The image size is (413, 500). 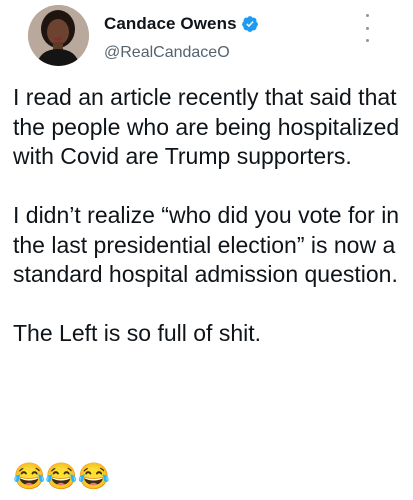 I want to click on tweet-header: Candace Owens @RealCandaceO, so click(x=206, y=40).